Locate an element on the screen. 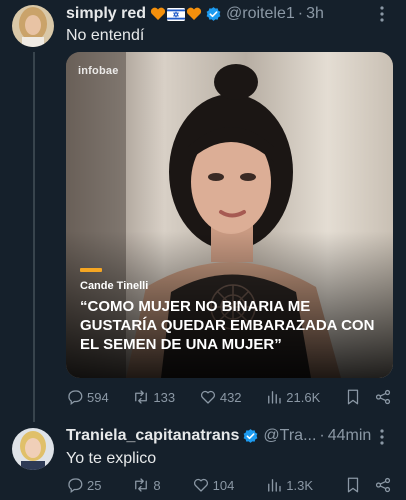 This screenshot has height=500, width=406. like-button: 104 is located at coordinates (213, 485).